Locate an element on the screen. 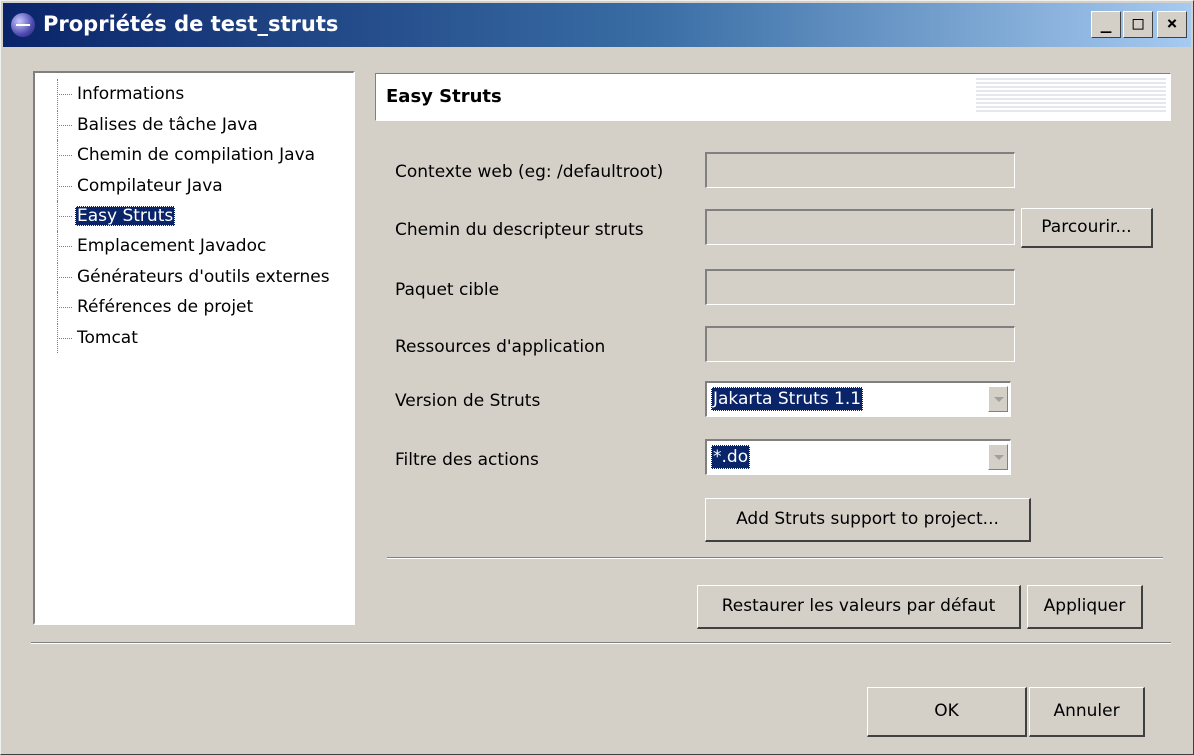 This screenshot has height=755, width=1194. ok-button-label: OK is located at coordinates (946, 711).